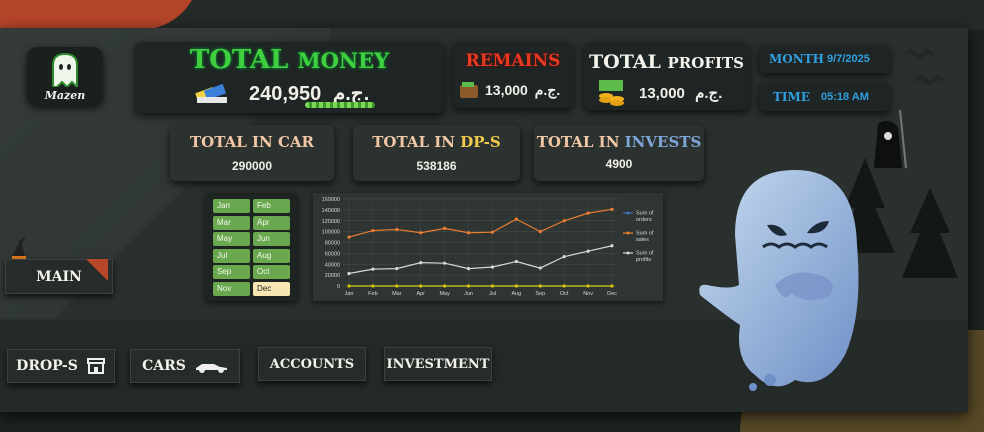  What do you see at coordinates (231, 288) in the screenshot?
I see `month-button-nov: Nov` at bounding box center [231, 288].